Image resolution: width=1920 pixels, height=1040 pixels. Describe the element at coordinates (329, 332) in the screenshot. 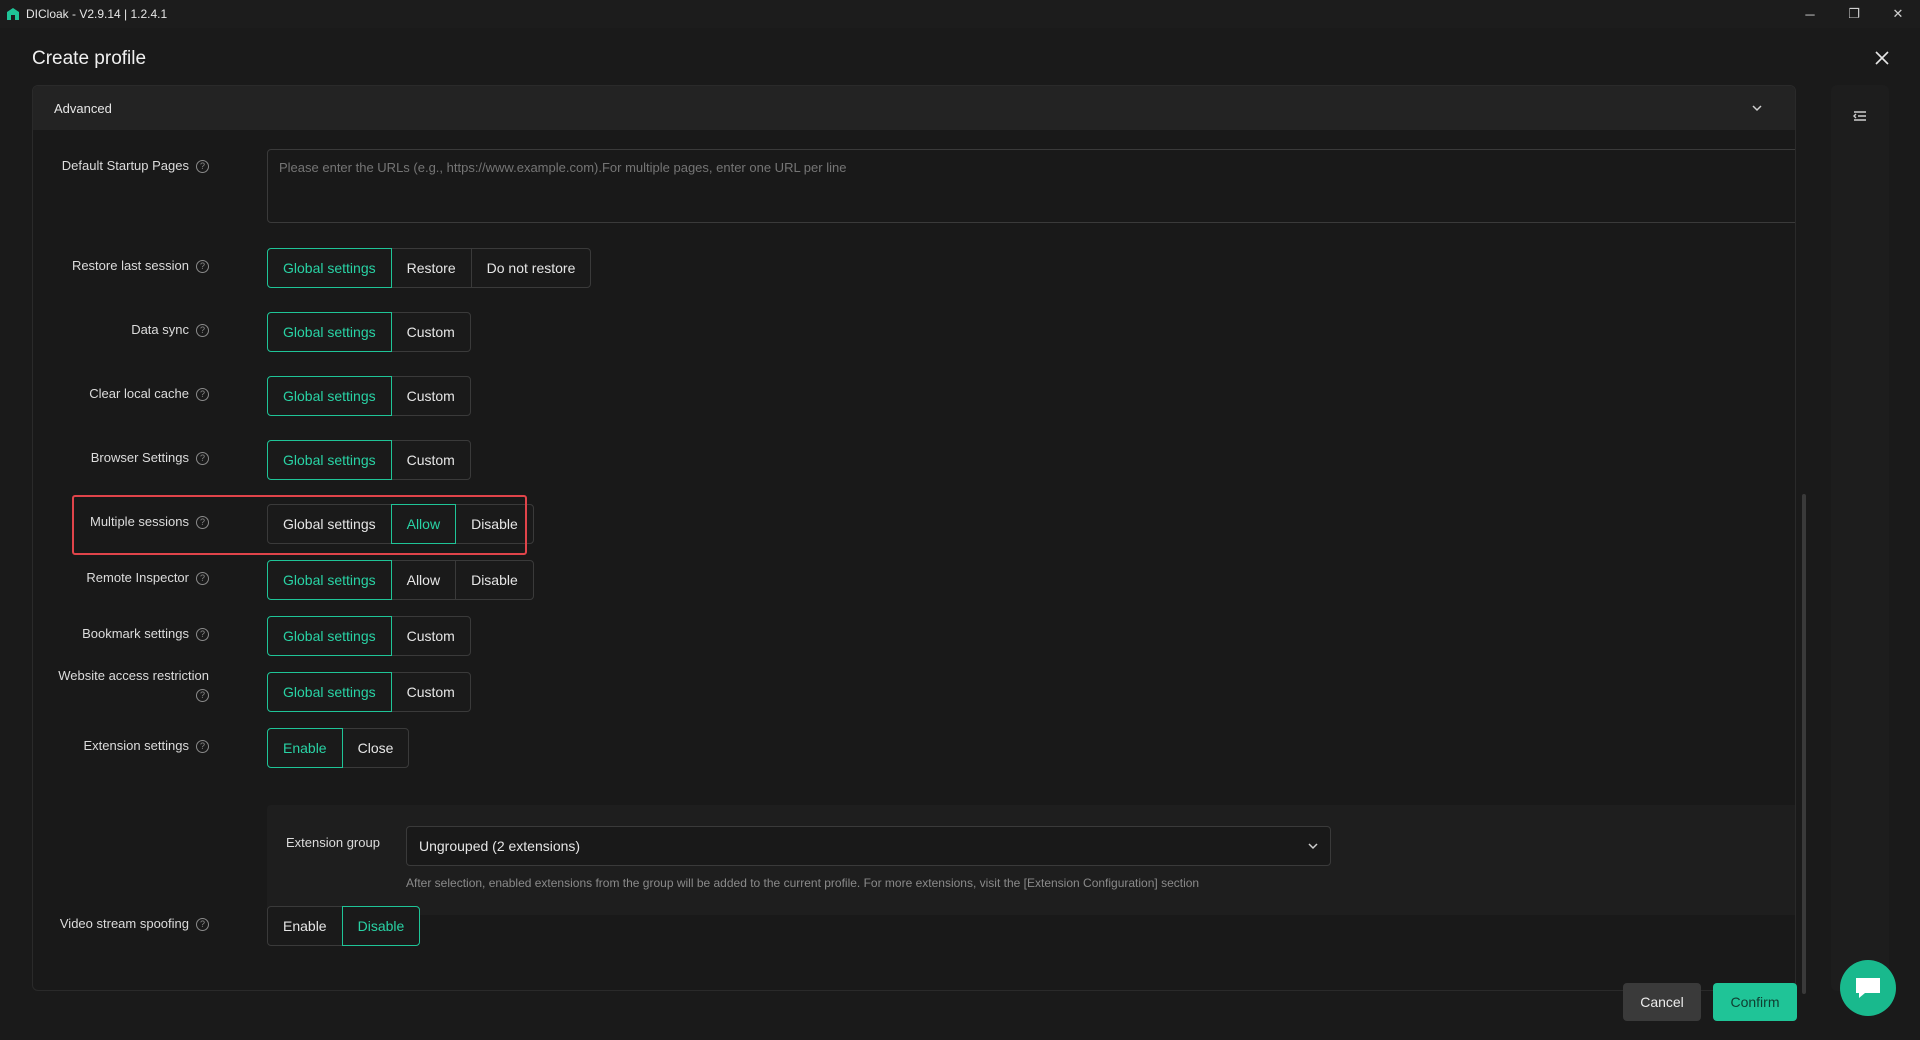

I see `data-sync-option-global: Global settings` at that location.